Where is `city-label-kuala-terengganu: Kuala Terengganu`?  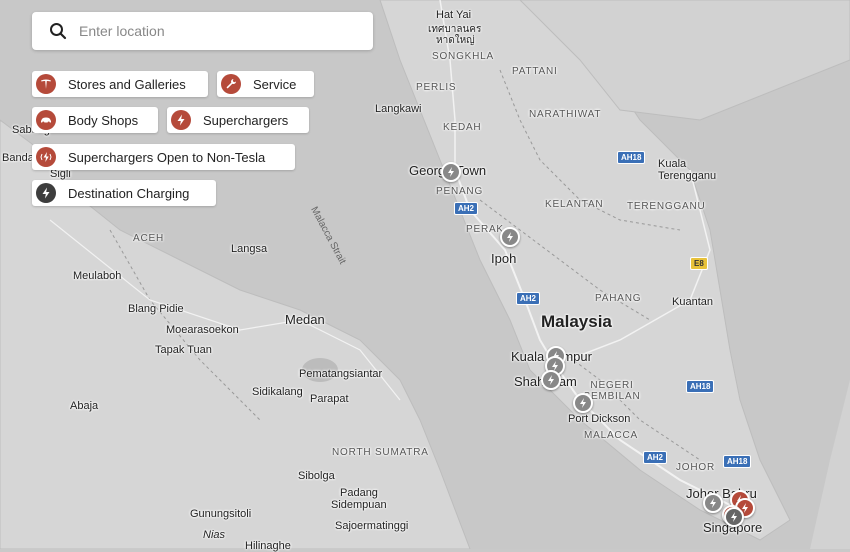
city-label-kuala-terengganu: Kuala Terengganu is located at coordinates (687, 170).